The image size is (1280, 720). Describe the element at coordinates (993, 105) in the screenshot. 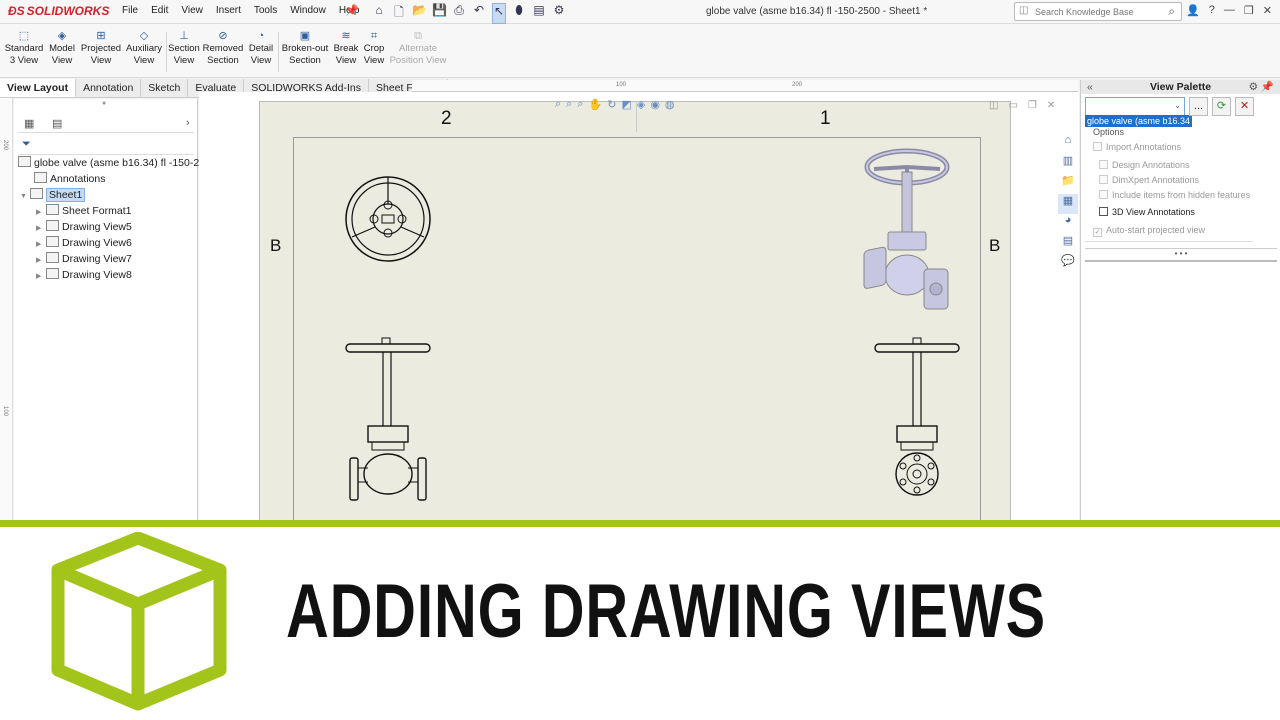

I see `split-view-icon: ◫` at that location.